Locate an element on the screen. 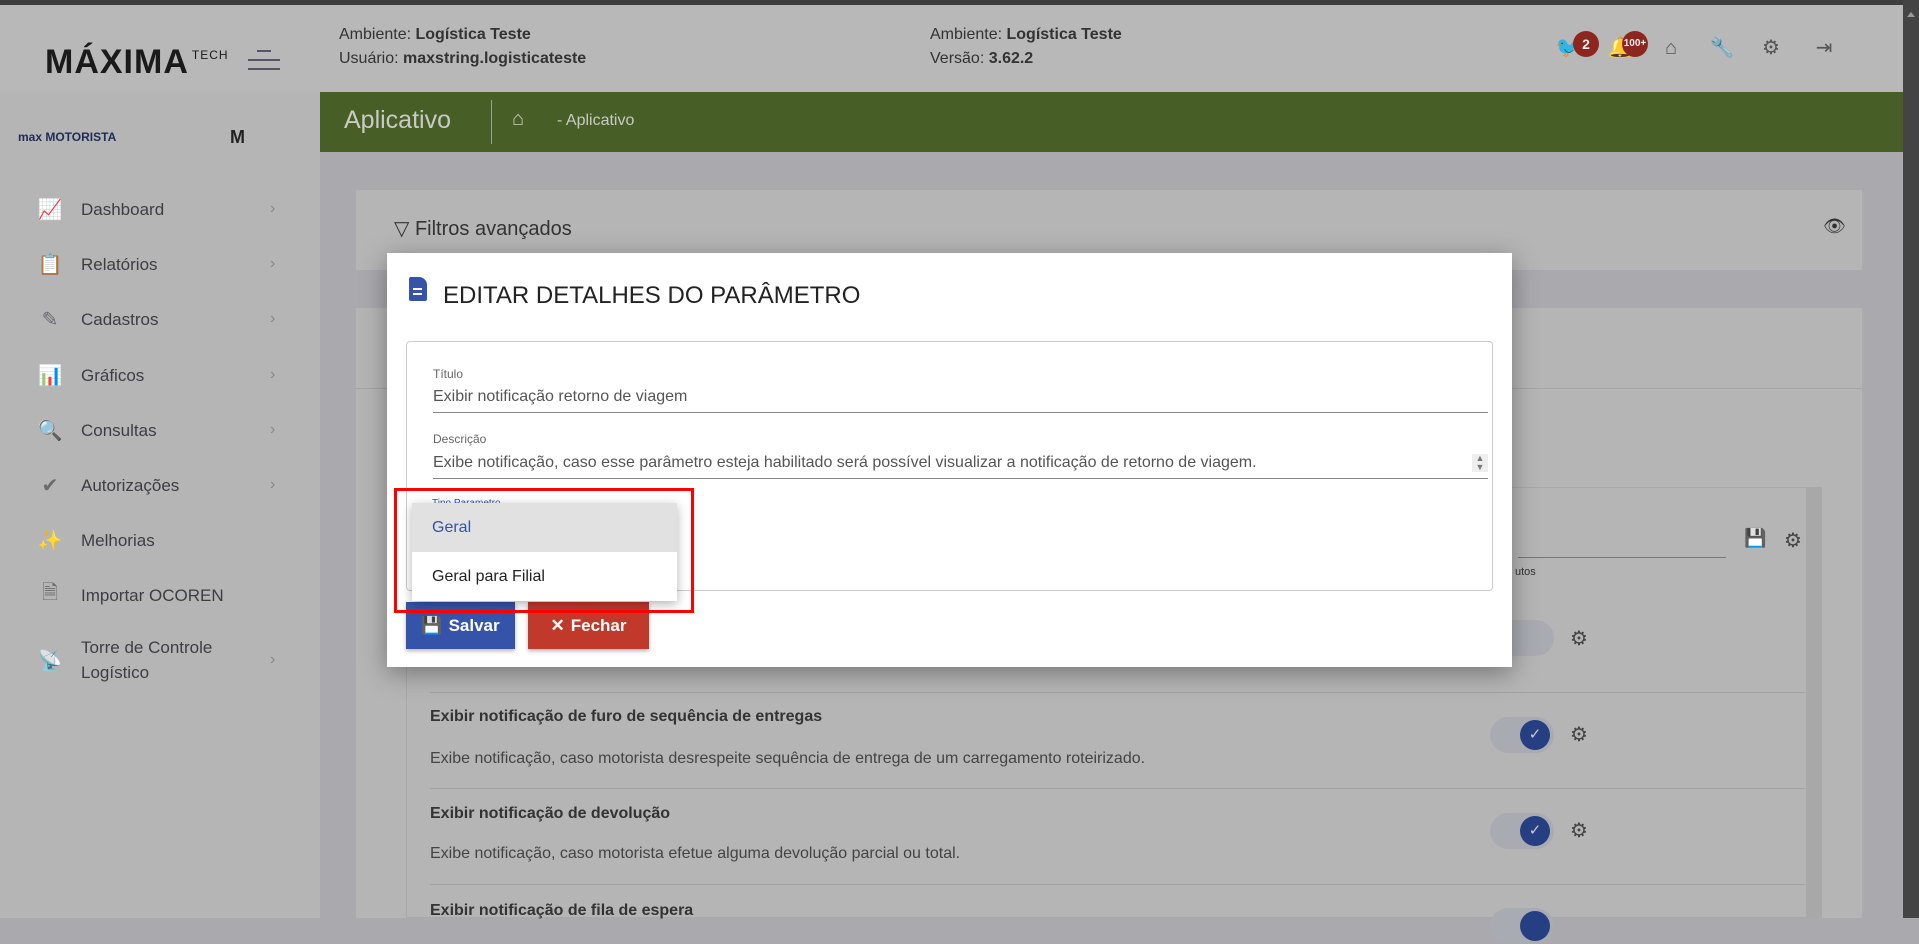 This screenshot has width=1919, height=944. descricao-label: Descrição is located at coordinates (460, 439).